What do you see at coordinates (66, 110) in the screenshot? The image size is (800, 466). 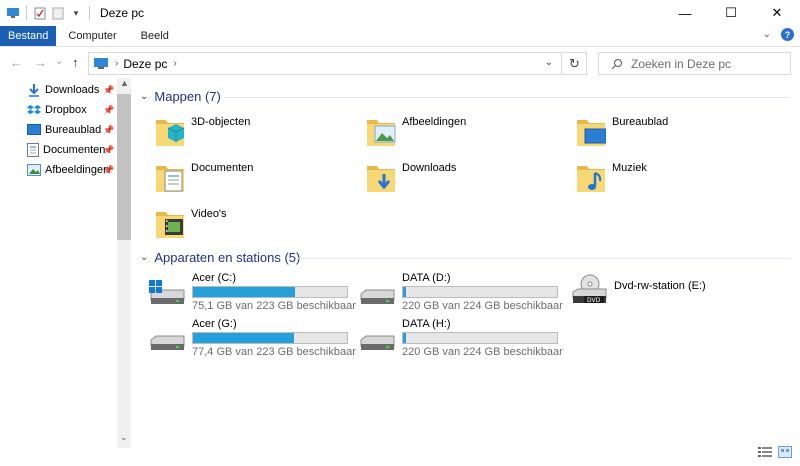 I see `sidebar-item-label: Dropbox` at bounding box center [66, 110].